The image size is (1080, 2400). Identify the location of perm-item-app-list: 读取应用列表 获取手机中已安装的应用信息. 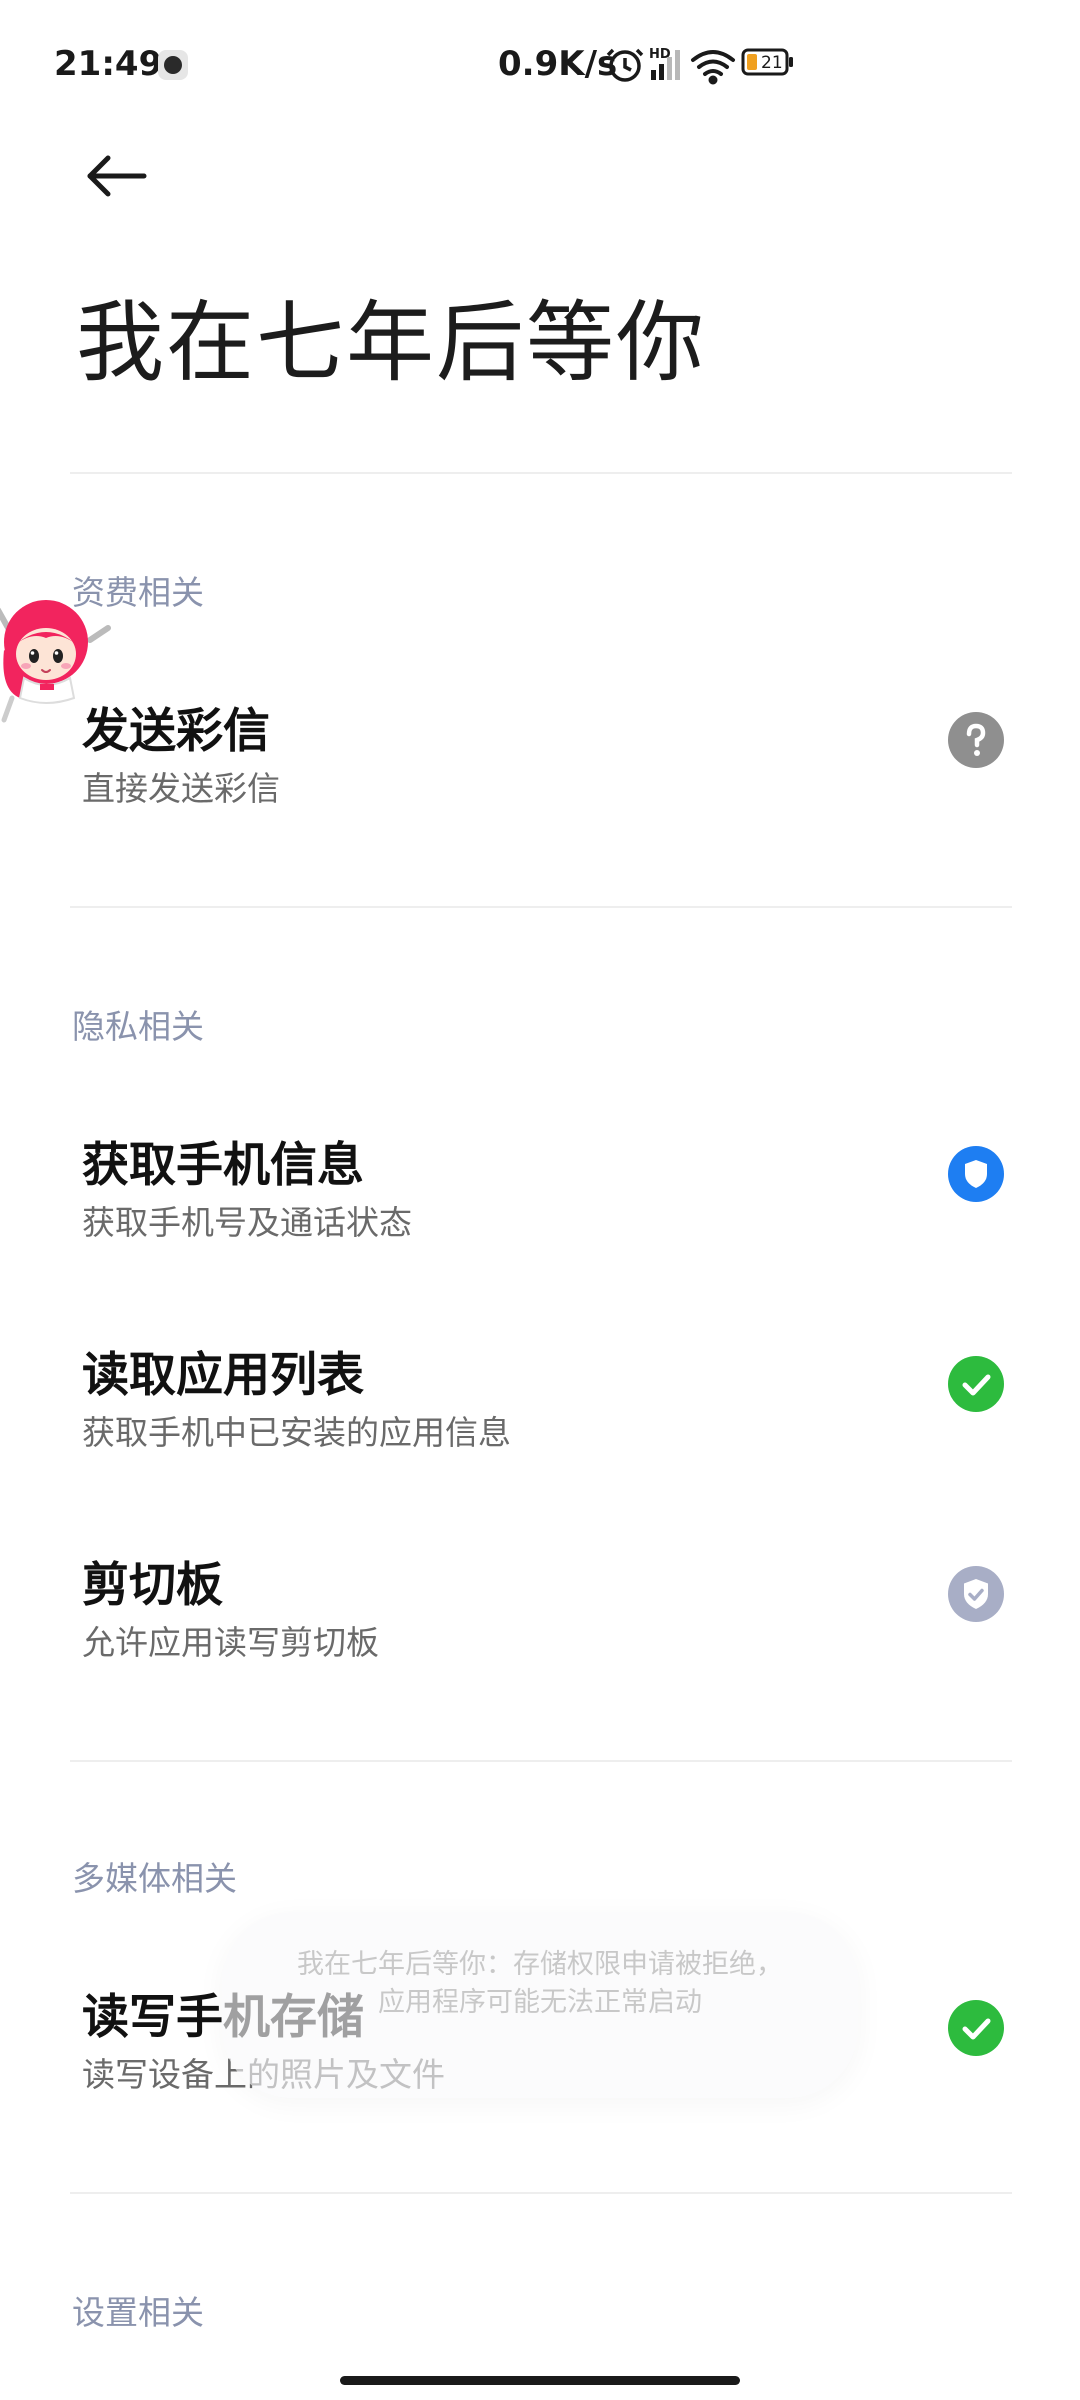
(540, 1416).